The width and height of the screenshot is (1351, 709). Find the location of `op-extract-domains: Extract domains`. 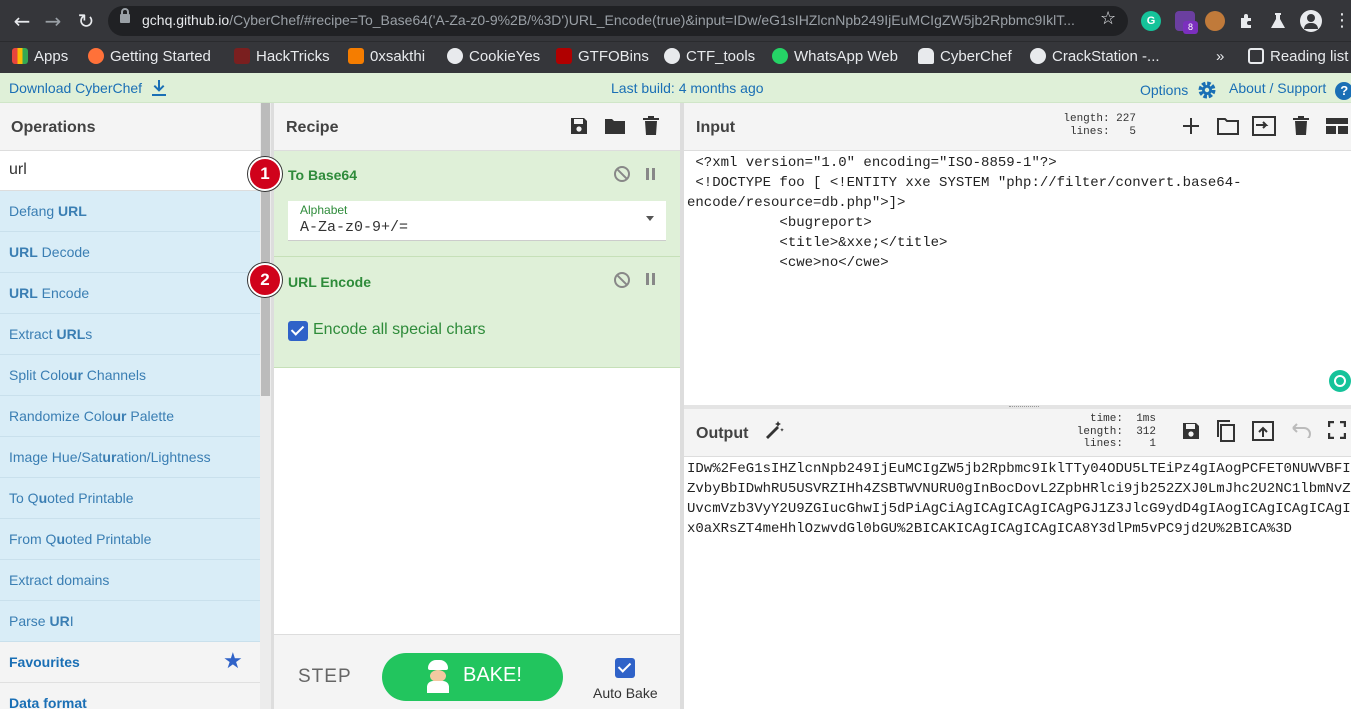

op-extract-domains: Extract domains is located at coordinates (130, 580).